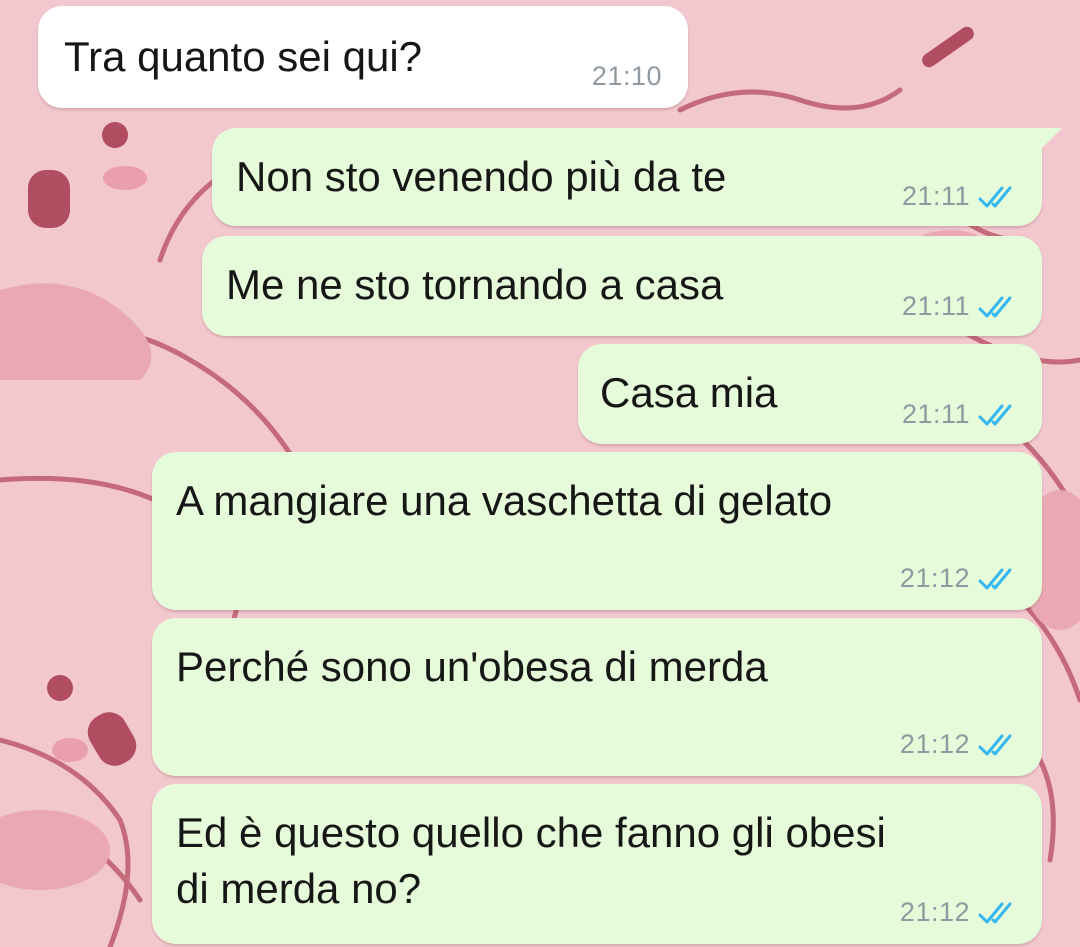  I want to click on message-text-line: di merda no?, so click(299, 888).